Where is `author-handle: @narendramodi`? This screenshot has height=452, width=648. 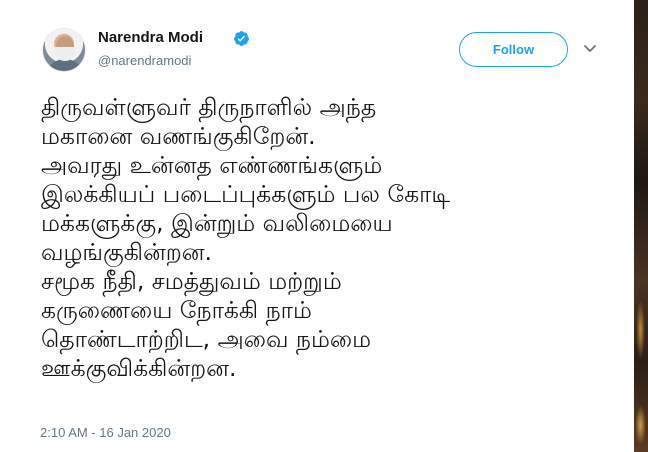
author-handle: @narendramodi is located at coordinates (144, 60).